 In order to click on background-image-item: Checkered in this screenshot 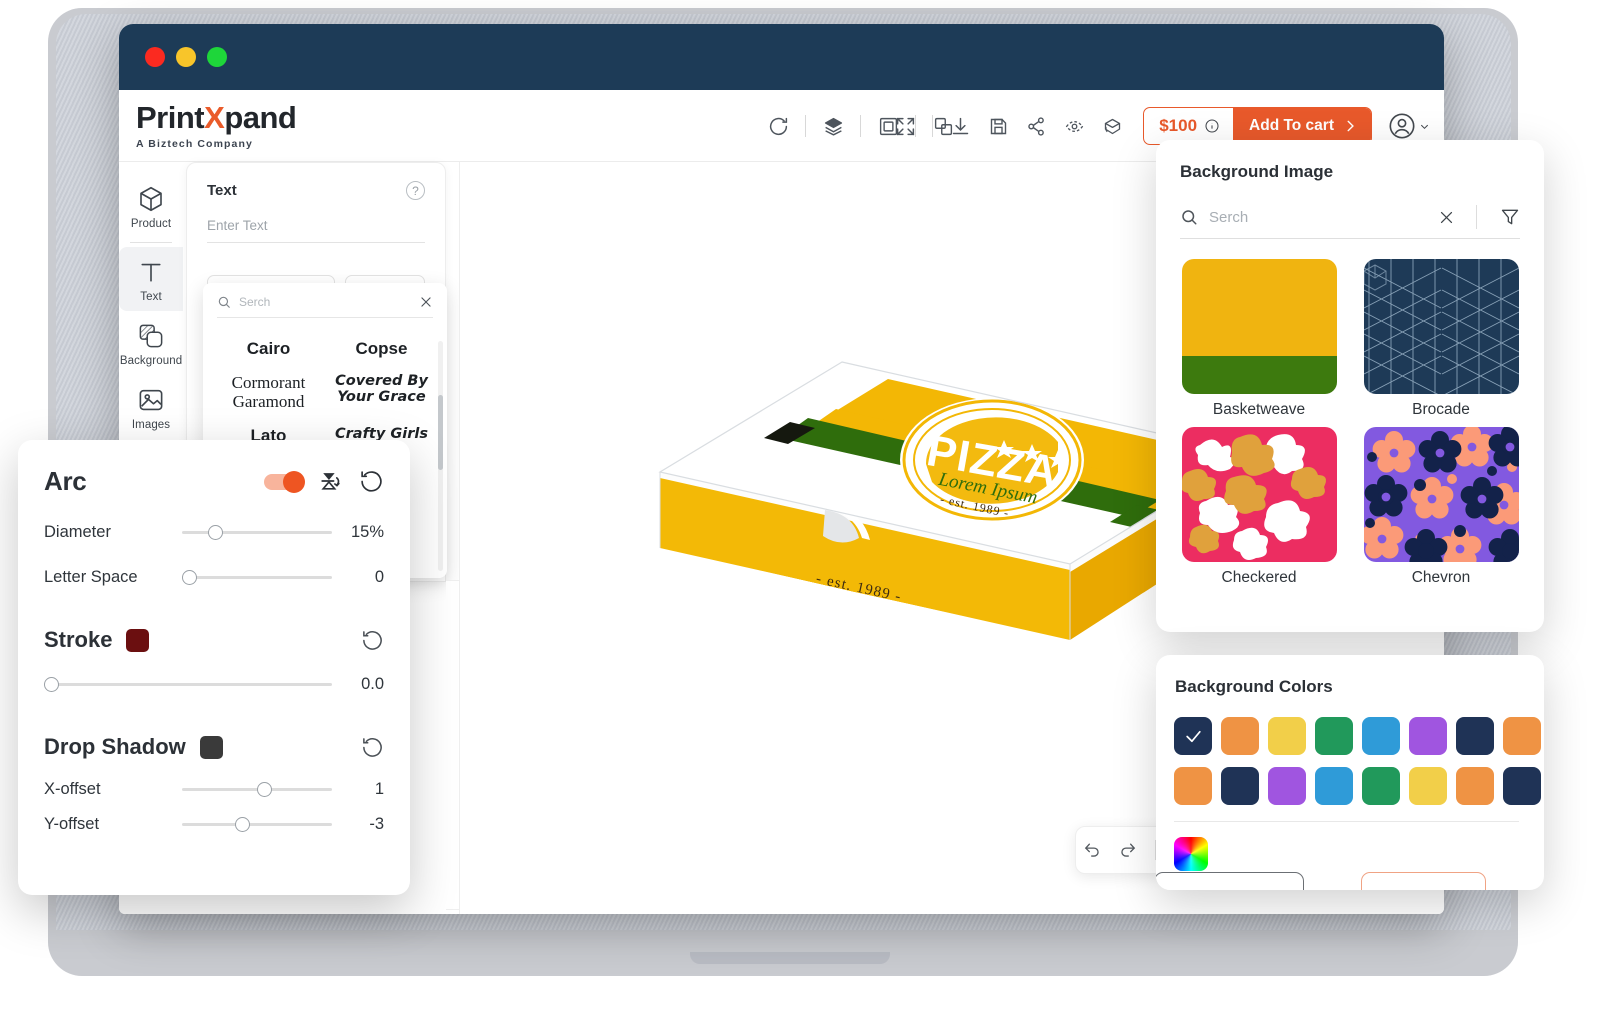, I will do `click(1259, 507)`.